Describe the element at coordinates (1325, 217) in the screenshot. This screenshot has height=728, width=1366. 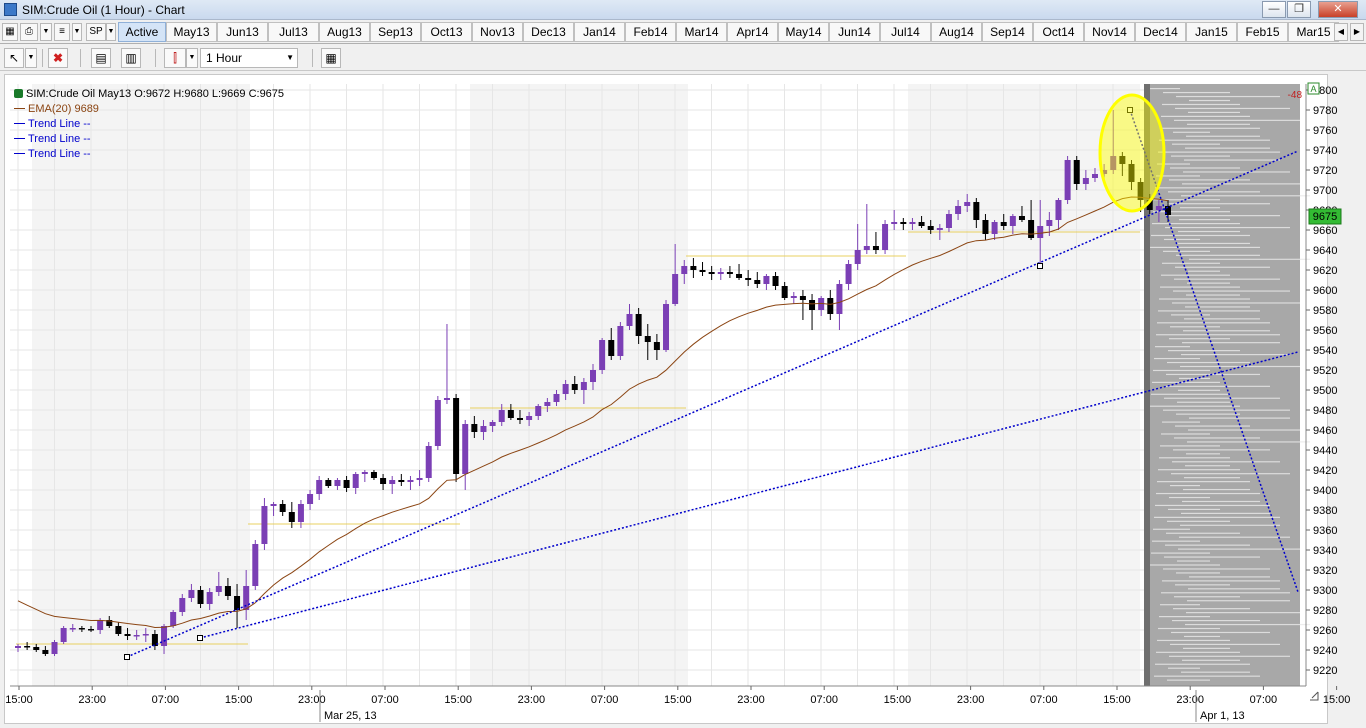
I see `last-price-label: 9675` at that location.